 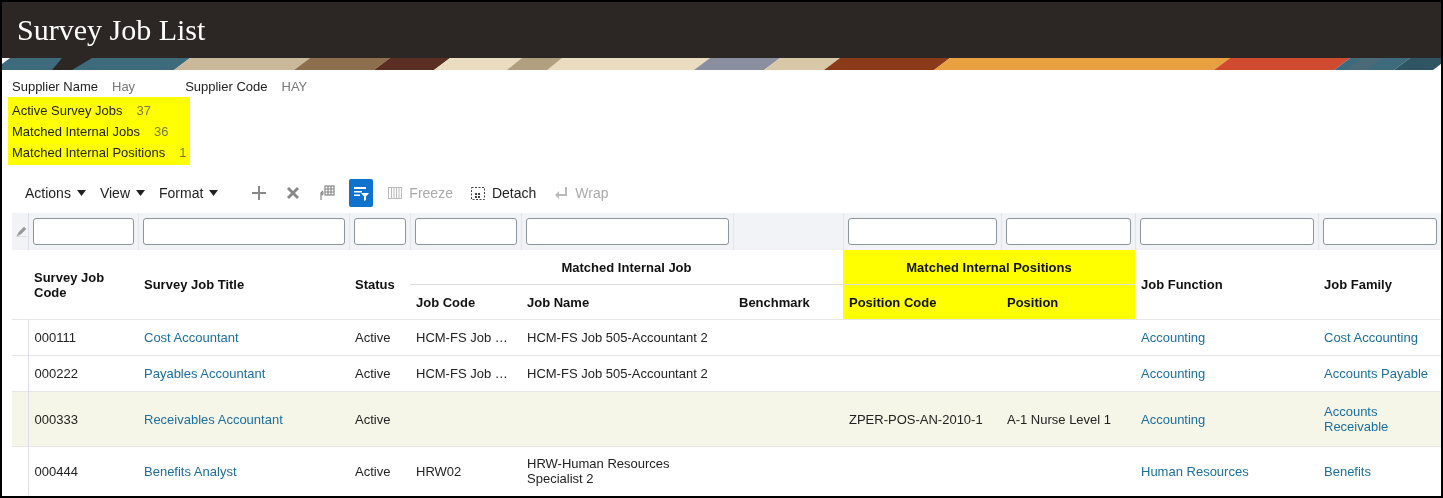 I want to click on menu-button: Actions, so click(x=55, y=193).